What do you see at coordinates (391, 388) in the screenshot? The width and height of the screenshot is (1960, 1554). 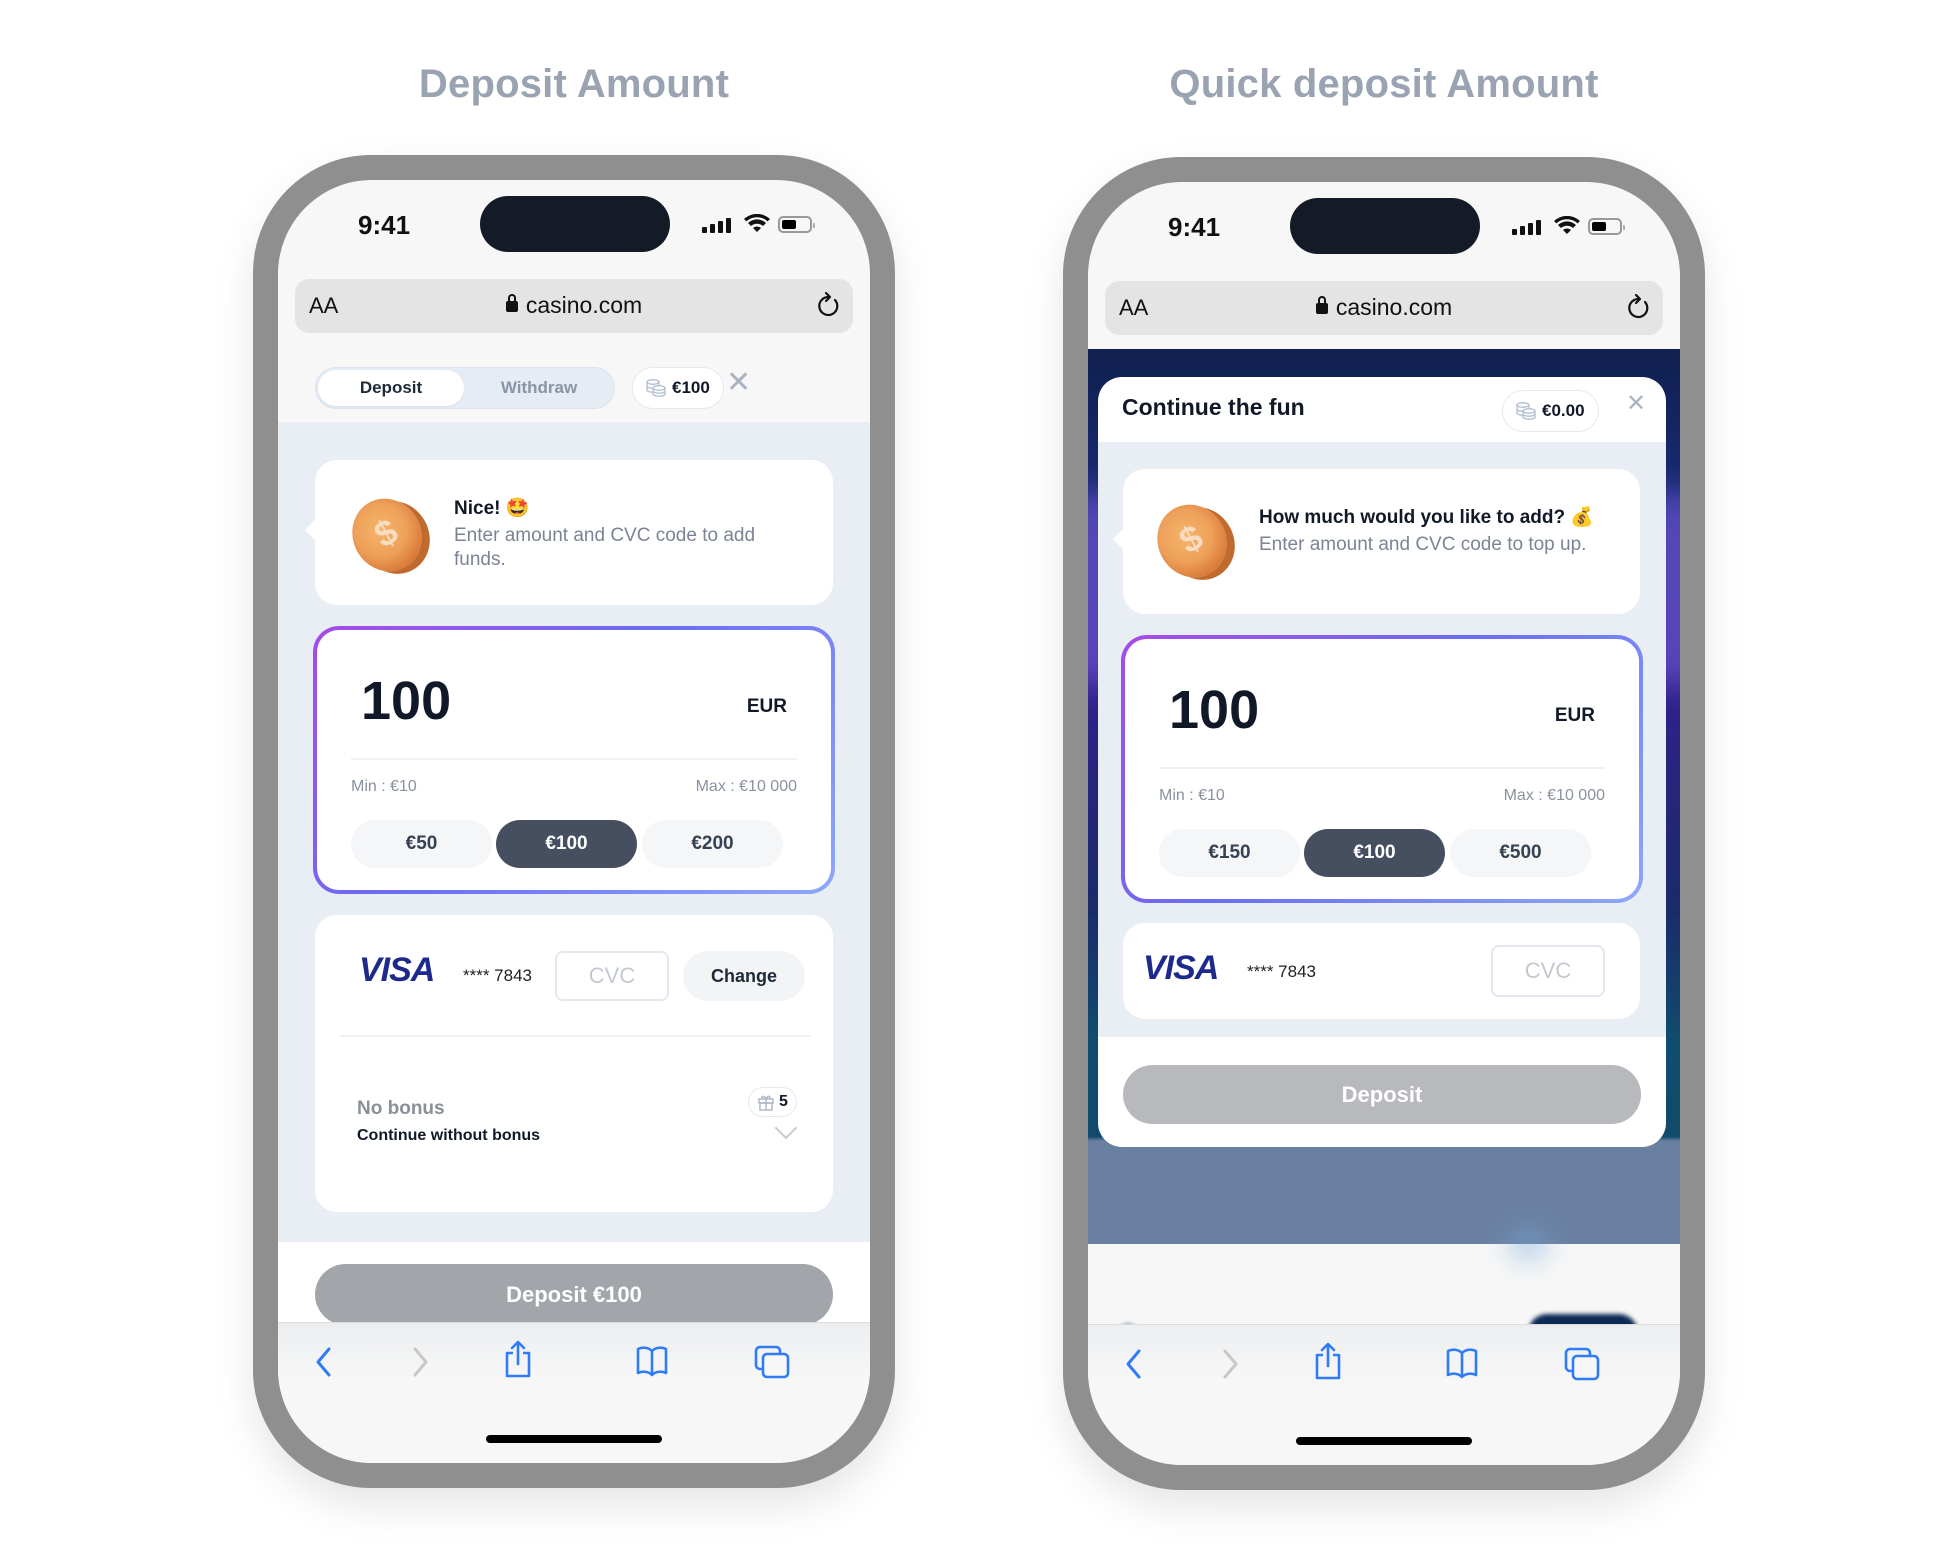 I see `tab-deposit: Deposit` at bounding box center [391, 388].